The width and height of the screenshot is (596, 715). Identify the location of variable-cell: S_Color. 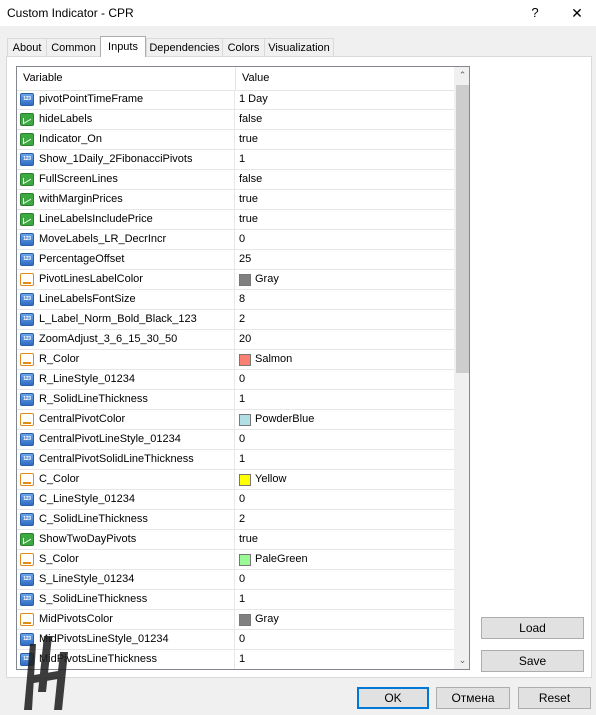
(126, 559).